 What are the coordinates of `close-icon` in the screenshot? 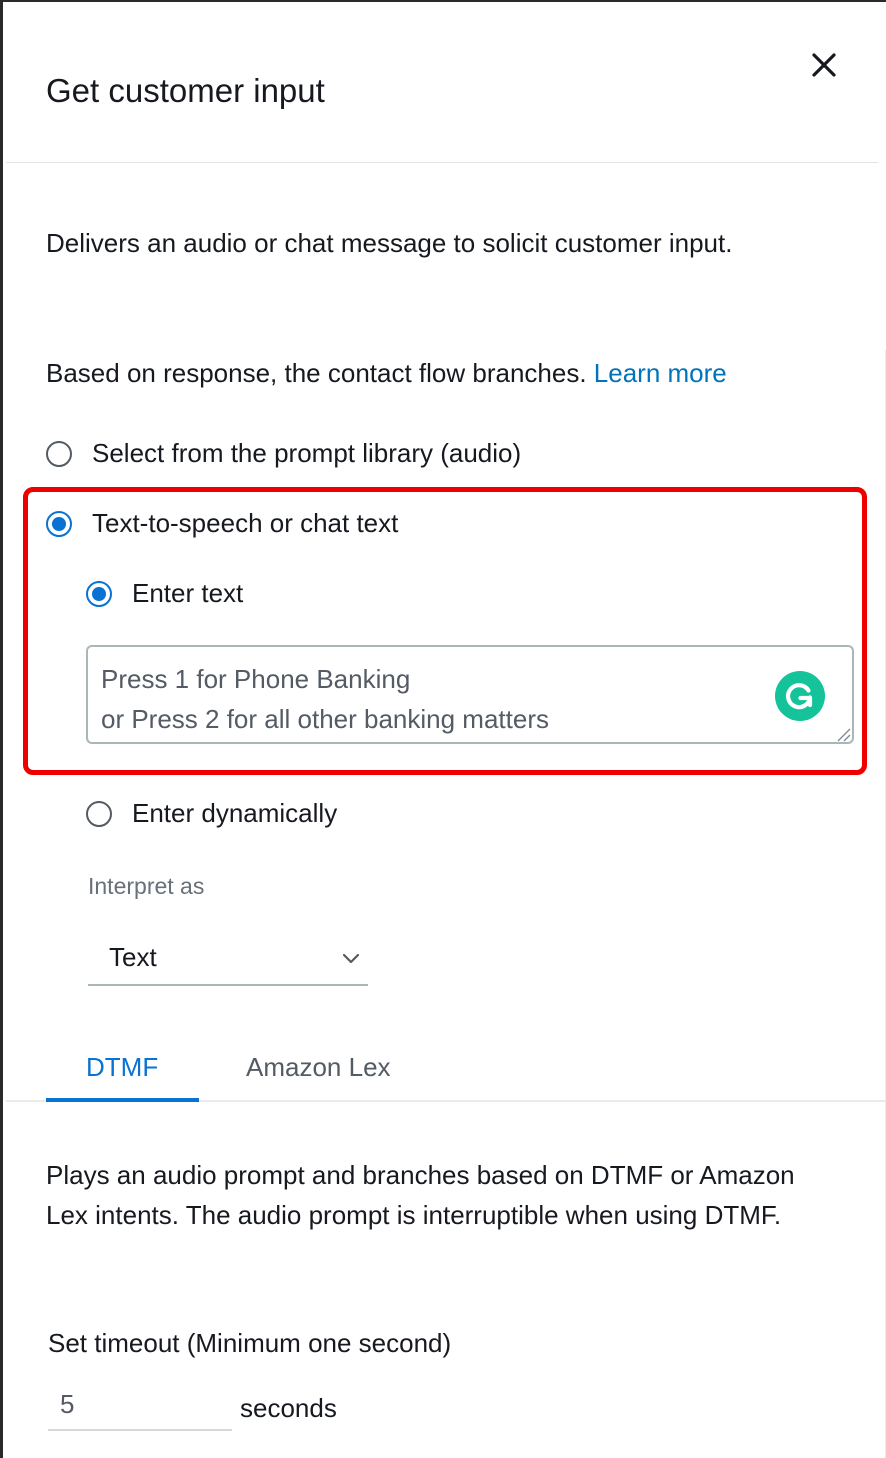 It's located at (824, 65).